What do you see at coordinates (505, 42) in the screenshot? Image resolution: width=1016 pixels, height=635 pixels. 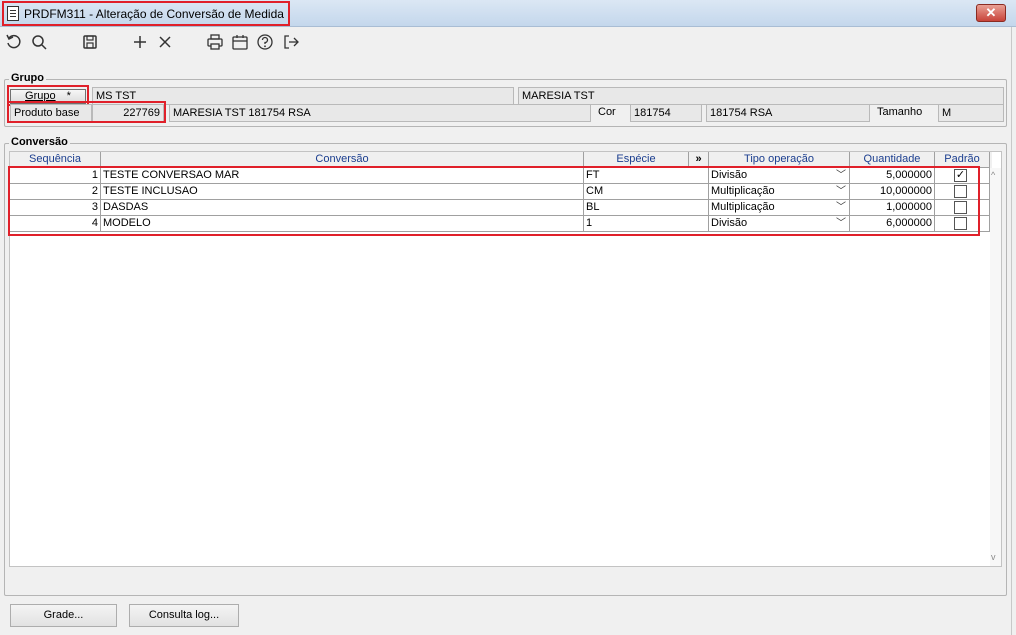 I see `toolbar` at bounding box center [505, 42].